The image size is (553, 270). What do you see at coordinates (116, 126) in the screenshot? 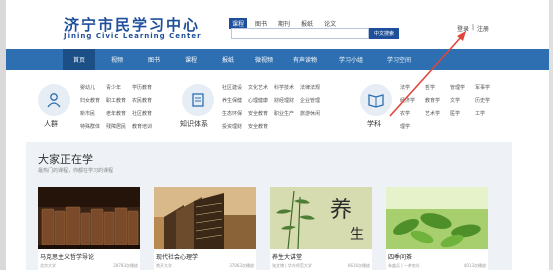
I see `category-link: 残障居民` at bounding box center [116, 126].